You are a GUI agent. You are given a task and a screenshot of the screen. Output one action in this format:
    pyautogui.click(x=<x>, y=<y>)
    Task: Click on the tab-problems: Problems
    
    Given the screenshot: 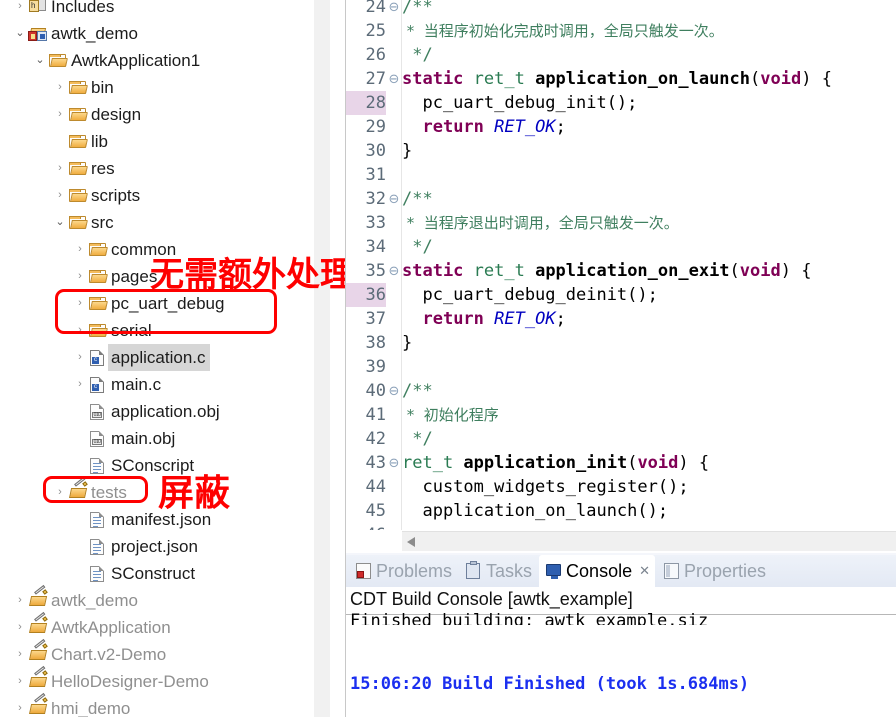 What is the action you would take?
    pyautogui.click(x=403, y=571)
    